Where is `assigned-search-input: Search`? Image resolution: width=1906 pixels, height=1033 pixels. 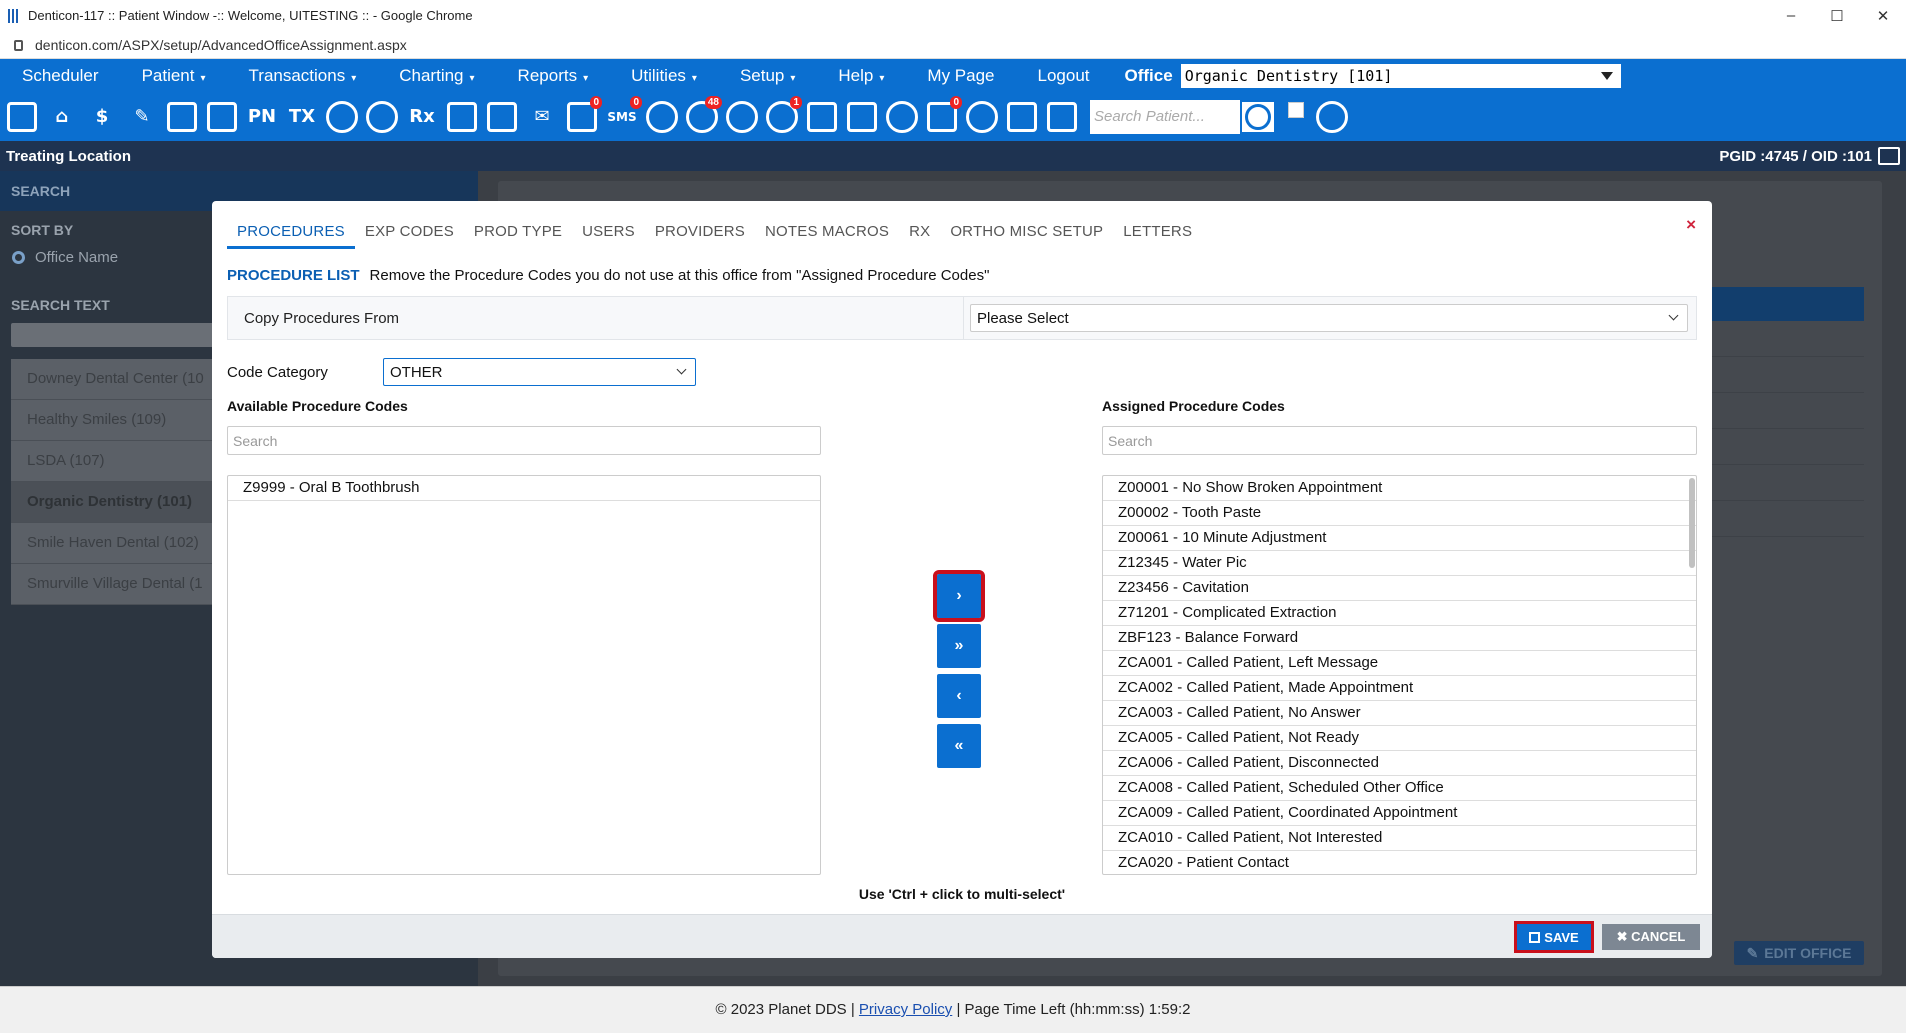 assigned-search-input: Search is located at coordinates (1399, 440).